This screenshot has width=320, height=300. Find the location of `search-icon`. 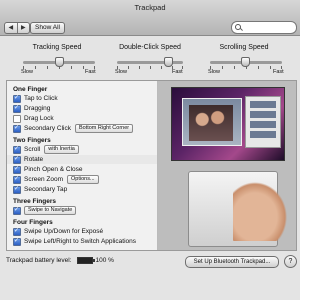

search-icon is located at coordinates (238, 27).